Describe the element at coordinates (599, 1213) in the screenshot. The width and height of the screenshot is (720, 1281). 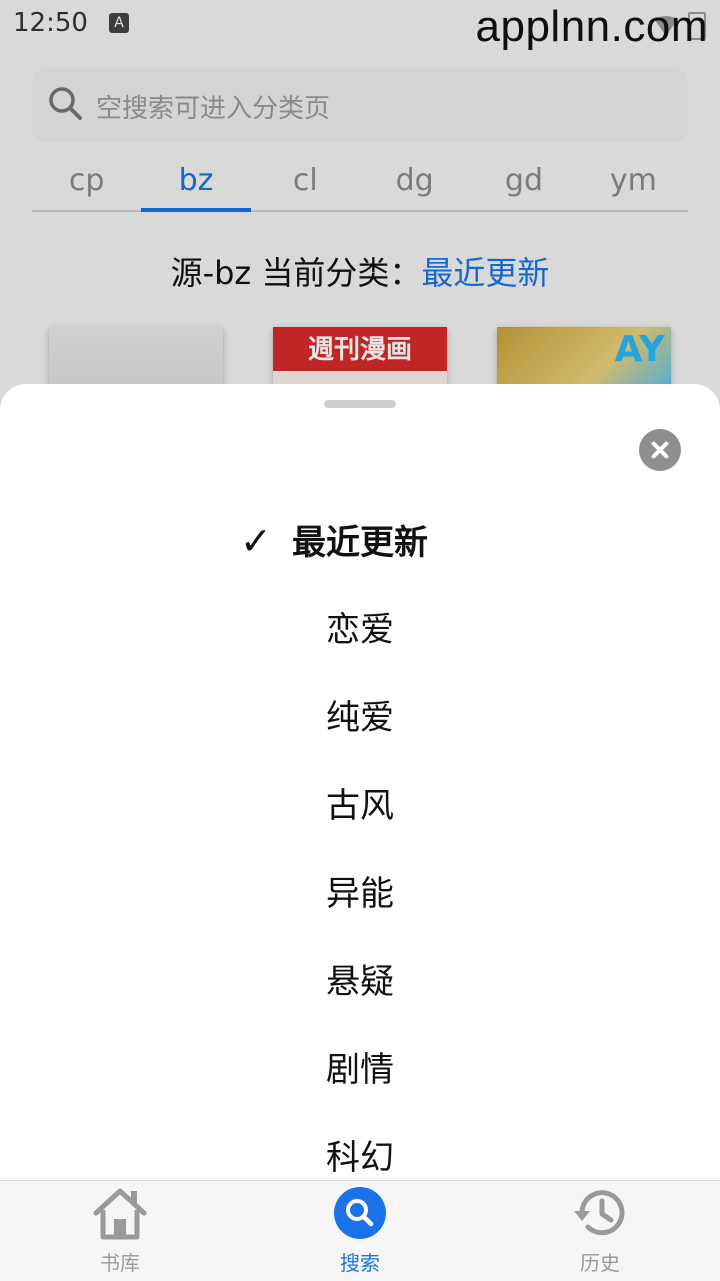
I see `history-icon` at that location.